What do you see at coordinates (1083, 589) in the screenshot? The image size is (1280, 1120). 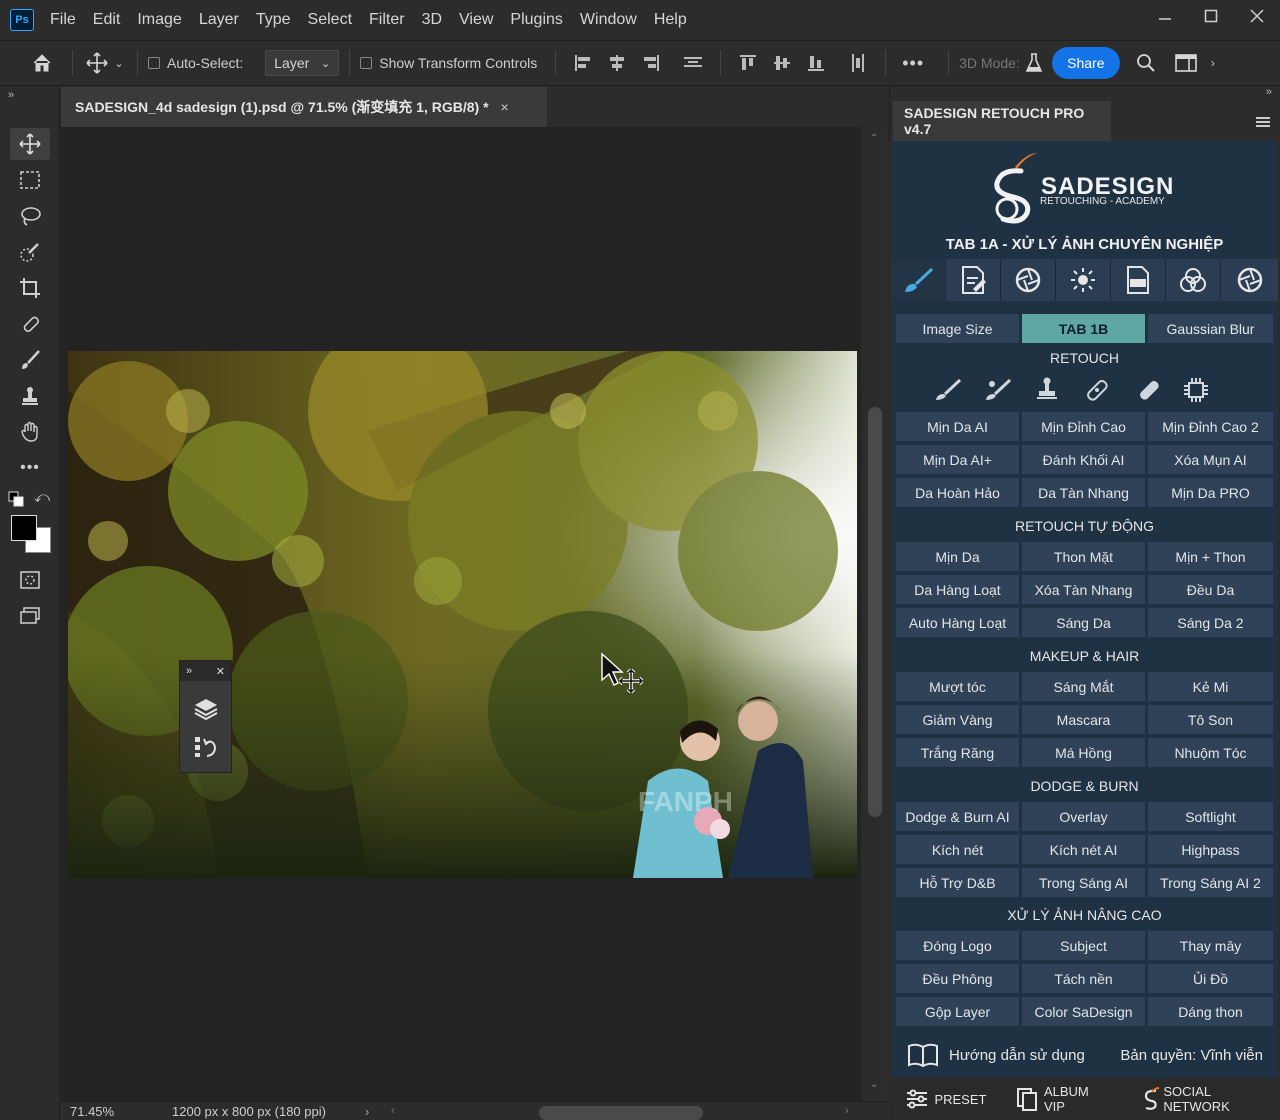 I see `auto-button: Xóa Tàn Nhang` at bounding box center [1083, 589].